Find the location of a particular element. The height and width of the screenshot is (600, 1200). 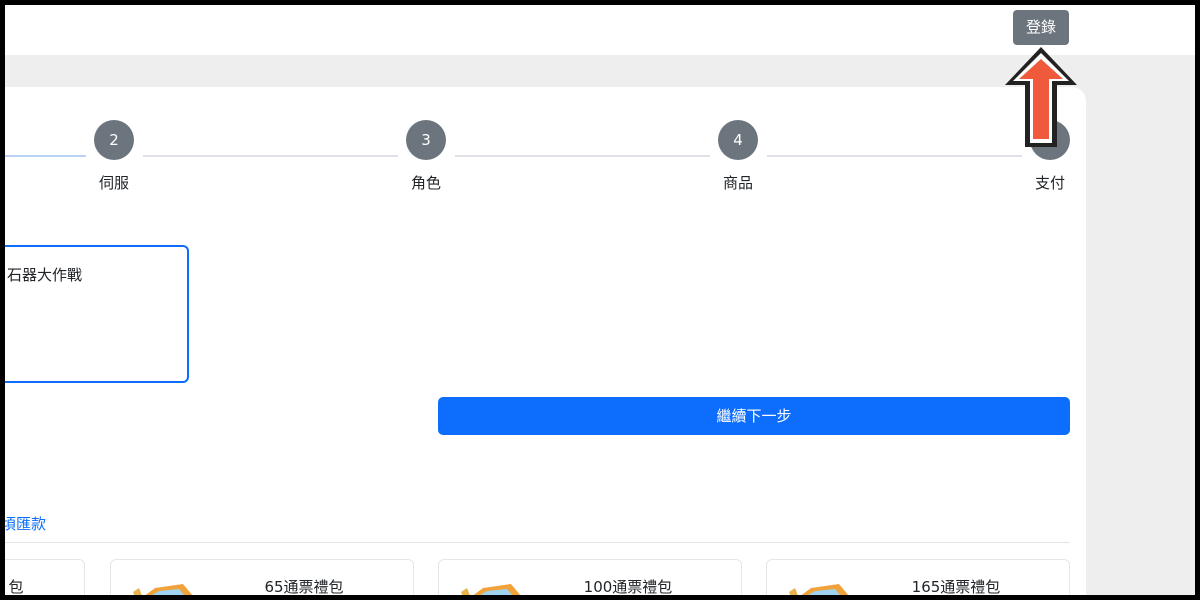

product-card: 65通票禮包 is located at coordinates (262, 577).